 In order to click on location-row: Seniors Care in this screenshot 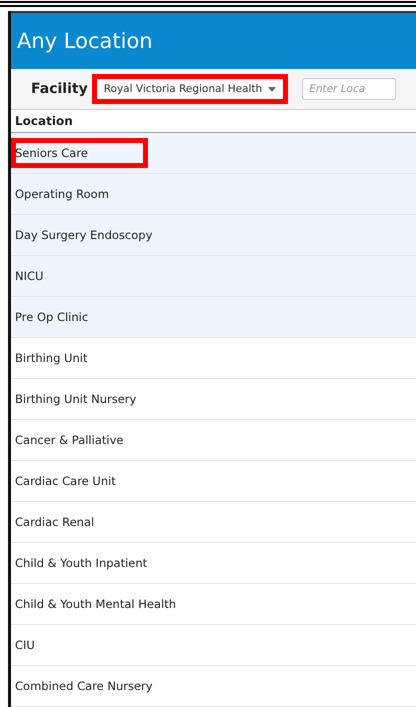, I will do `click(213, 153)`.